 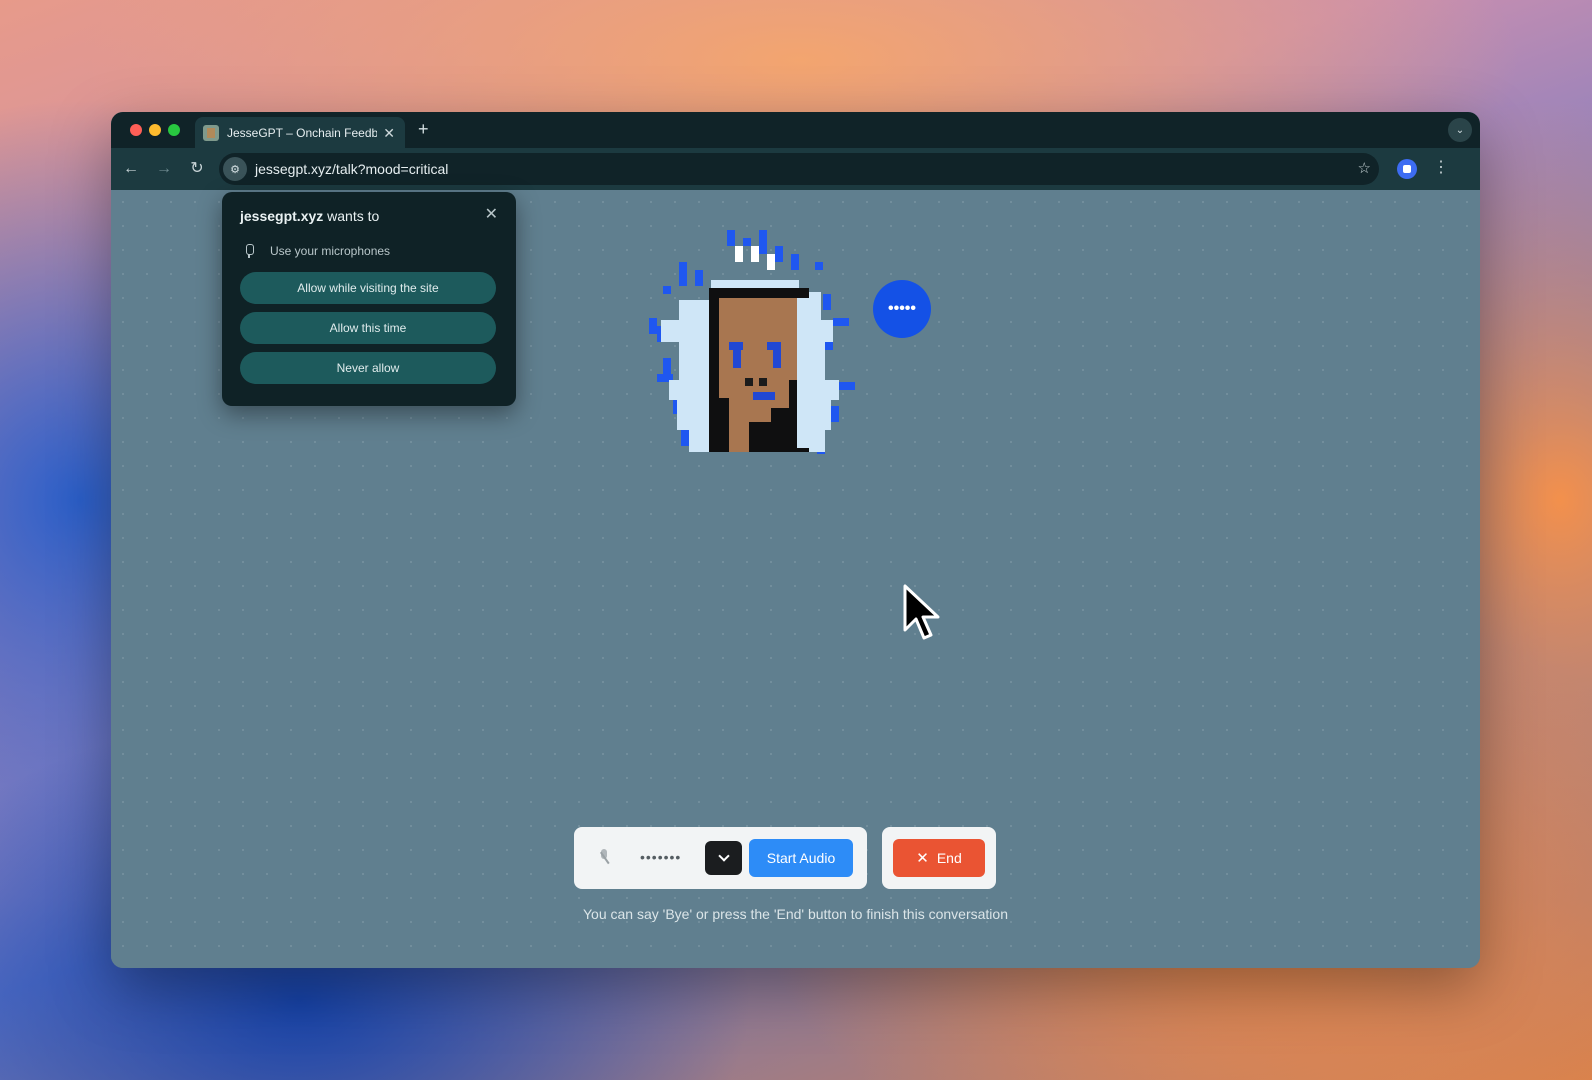 I want to click on permission-title: jessegpt.xyz wants to, so click(x=369, y=216).